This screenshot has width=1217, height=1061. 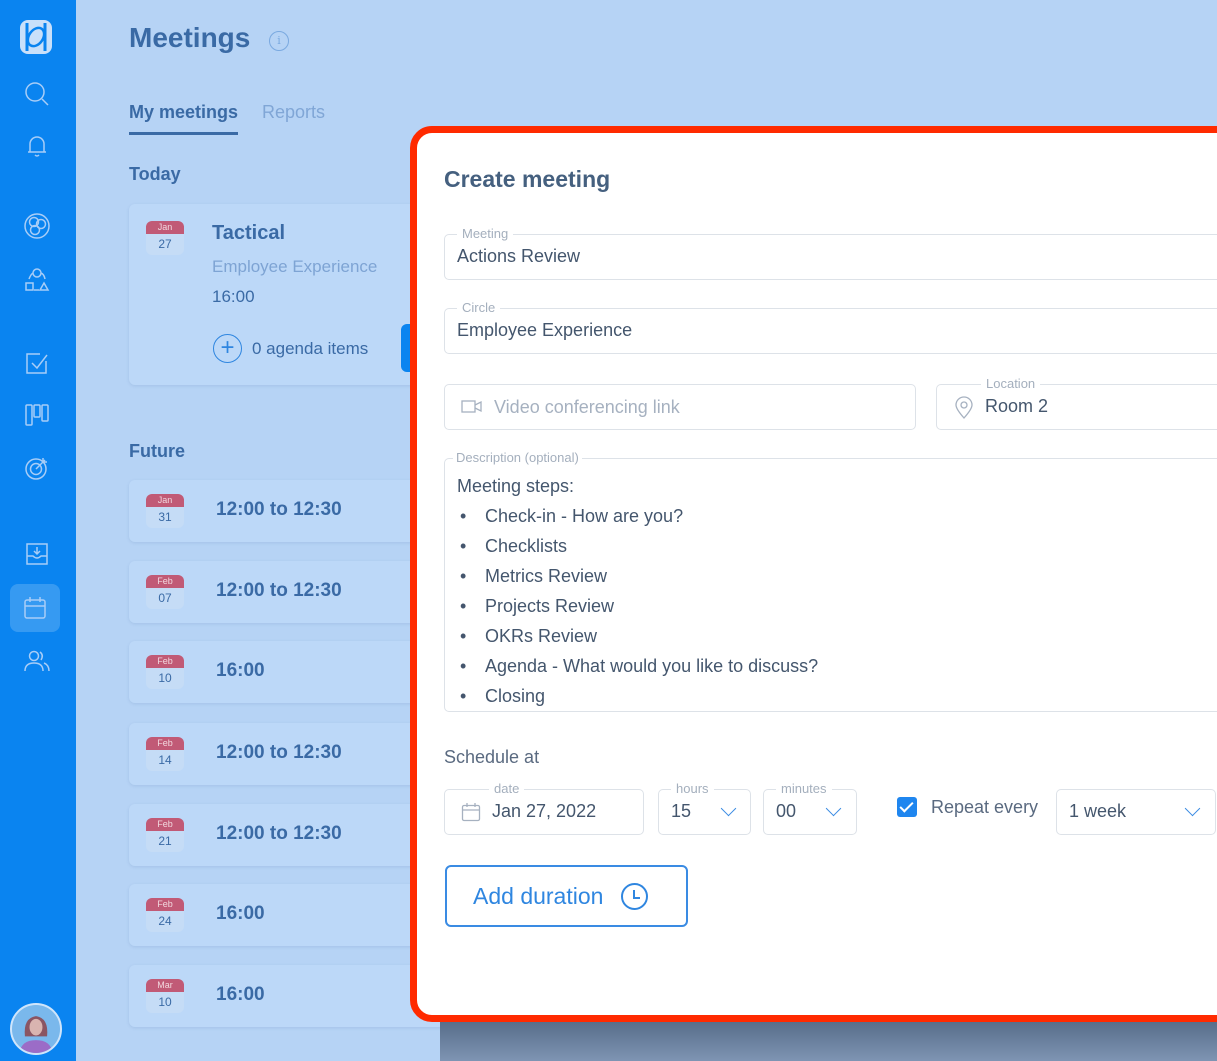 What do you see at coordinates (471, 406) in the screenshot?
I see `video-camera-icon` at bounding box center [471, 406].